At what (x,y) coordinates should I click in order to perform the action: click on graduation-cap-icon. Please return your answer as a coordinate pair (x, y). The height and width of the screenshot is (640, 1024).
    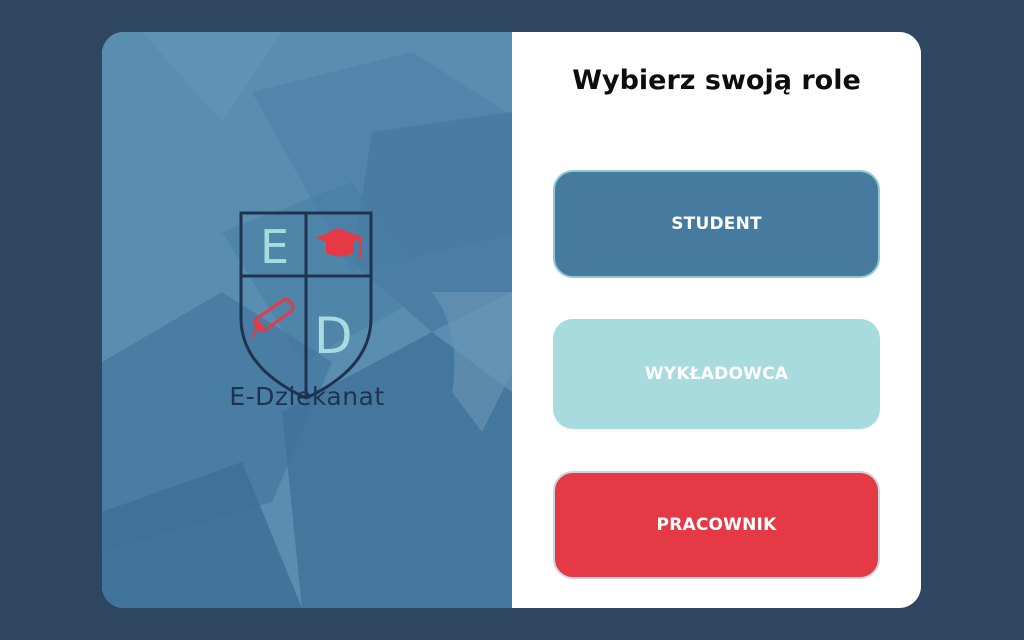
    Looking at the image, I should click on (340, 244).